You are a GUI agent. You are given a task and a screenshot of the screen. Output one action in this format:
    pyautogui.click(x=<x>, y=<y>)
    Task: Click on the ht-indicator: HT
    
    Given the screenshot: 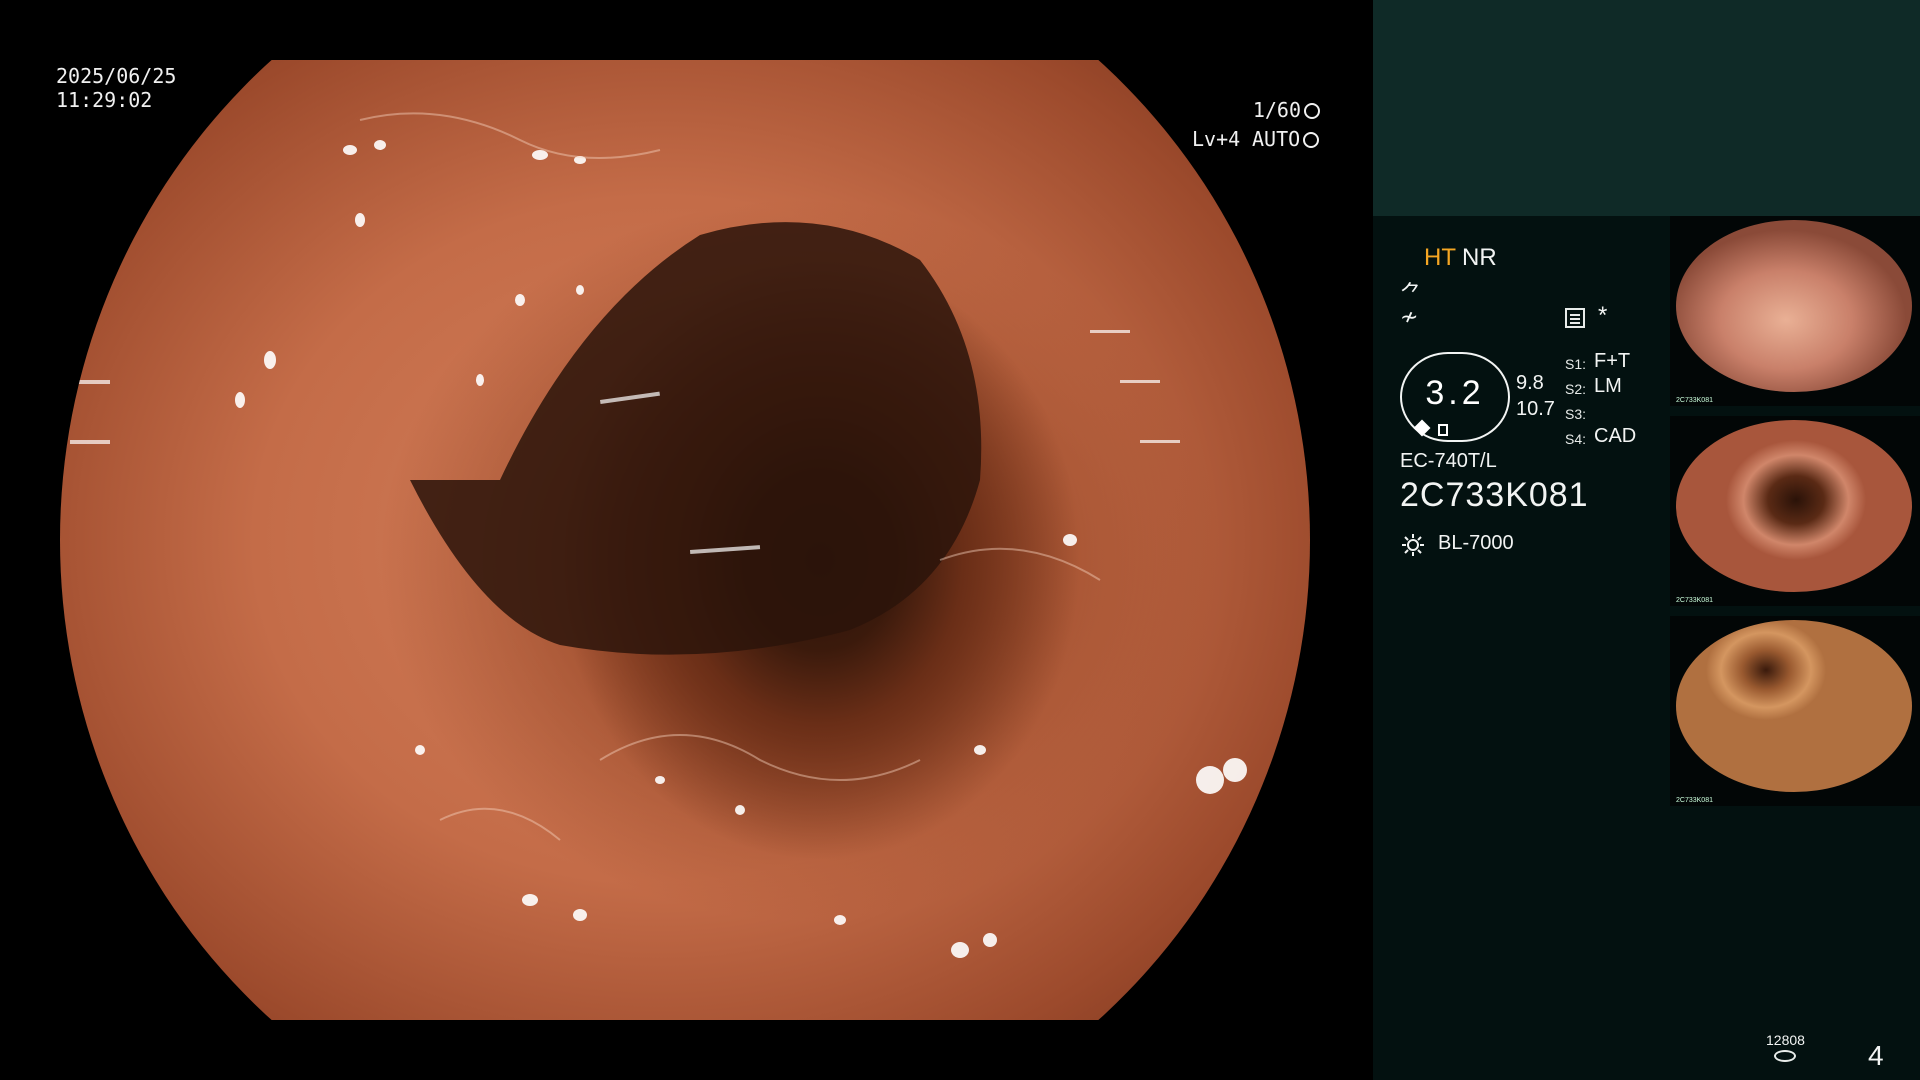 What is the action you would take?
    pyautogui.click(x=1440, y=257)
    